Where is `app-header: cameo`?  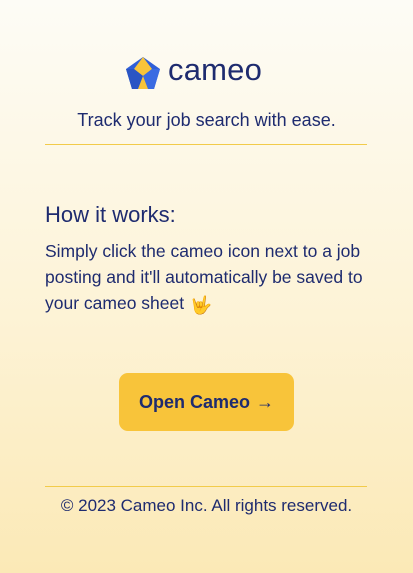 app-header: cameo is located at coordinates (206, 72).